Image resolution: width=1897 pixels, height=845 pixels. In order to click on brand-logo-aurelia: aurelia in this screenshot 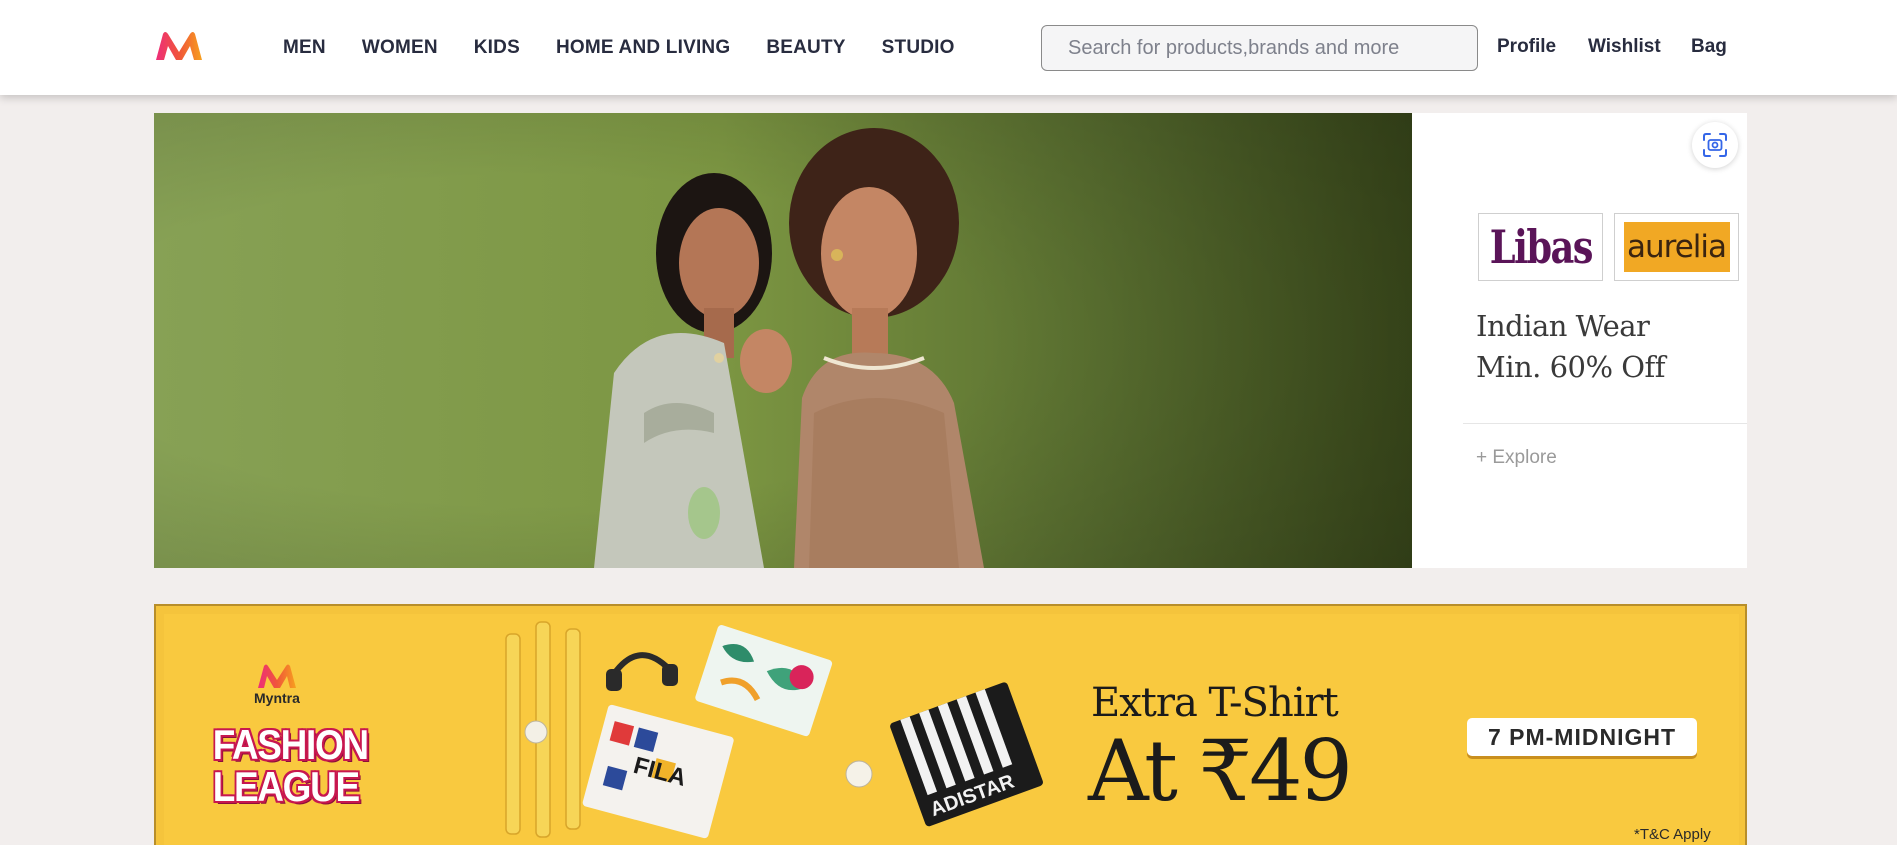, I will do `click(1676, 247)`.